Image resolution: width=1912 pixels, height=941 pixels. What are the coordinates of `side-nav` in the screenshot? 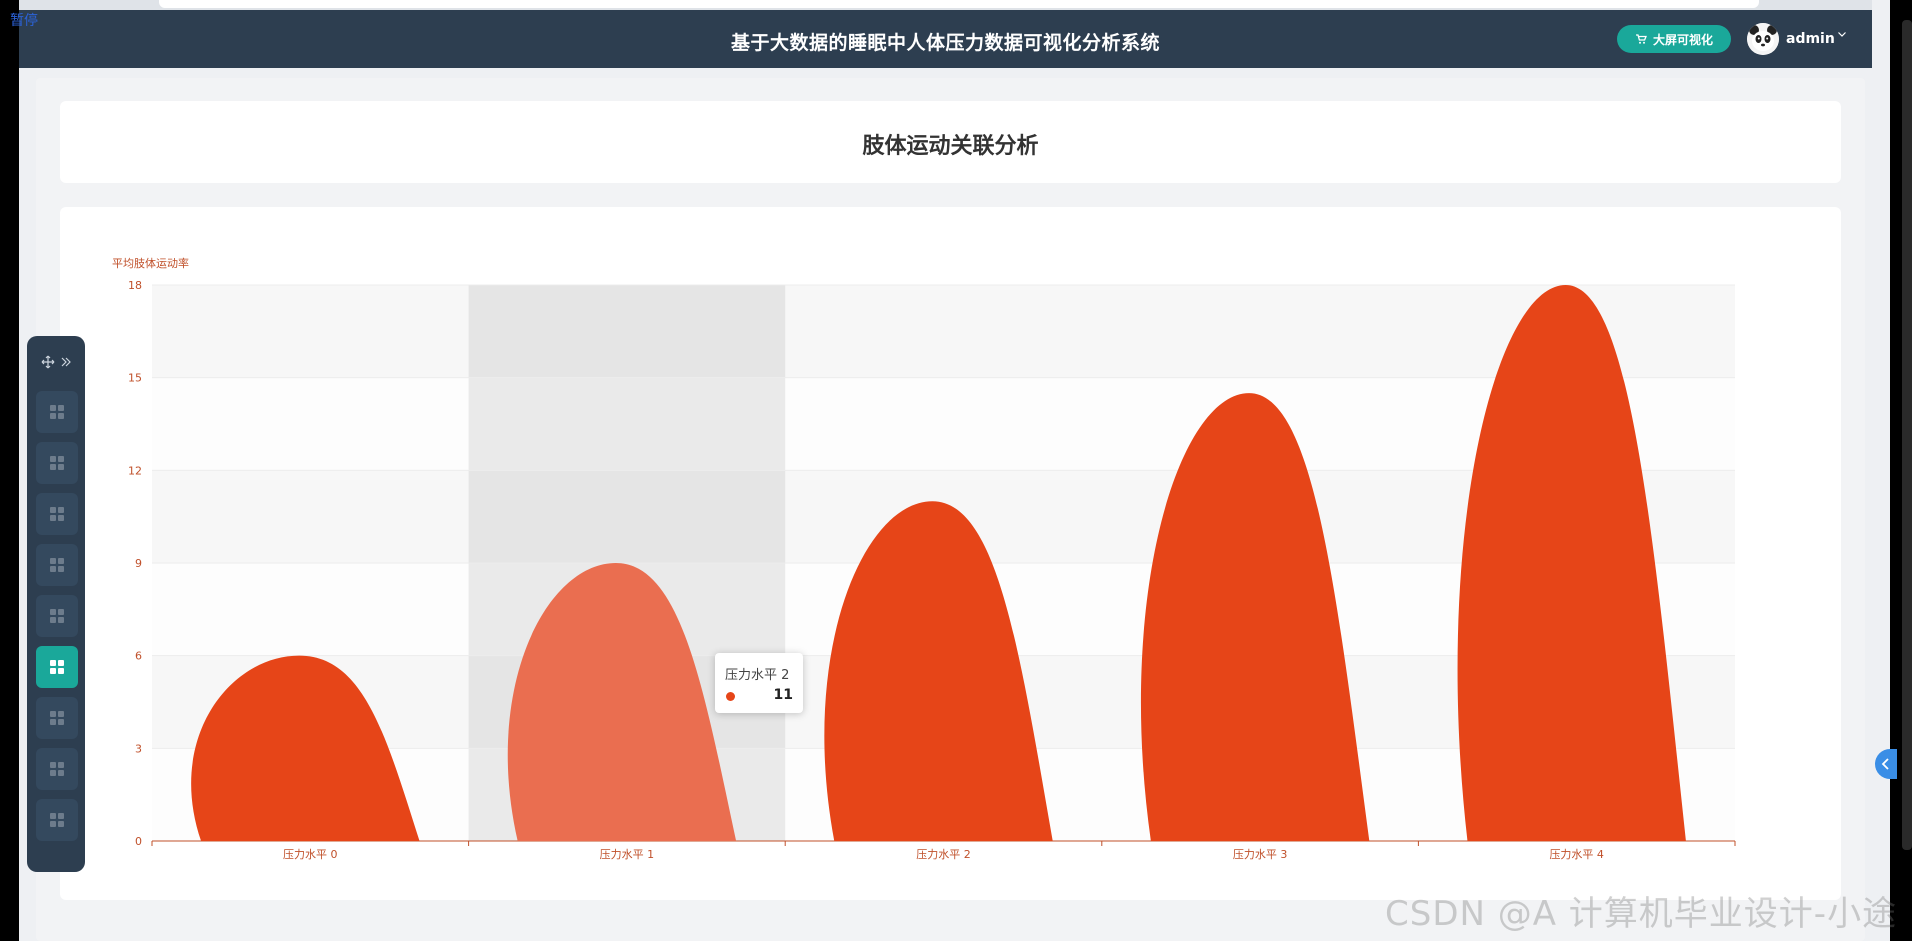 It's located at (56, 604).